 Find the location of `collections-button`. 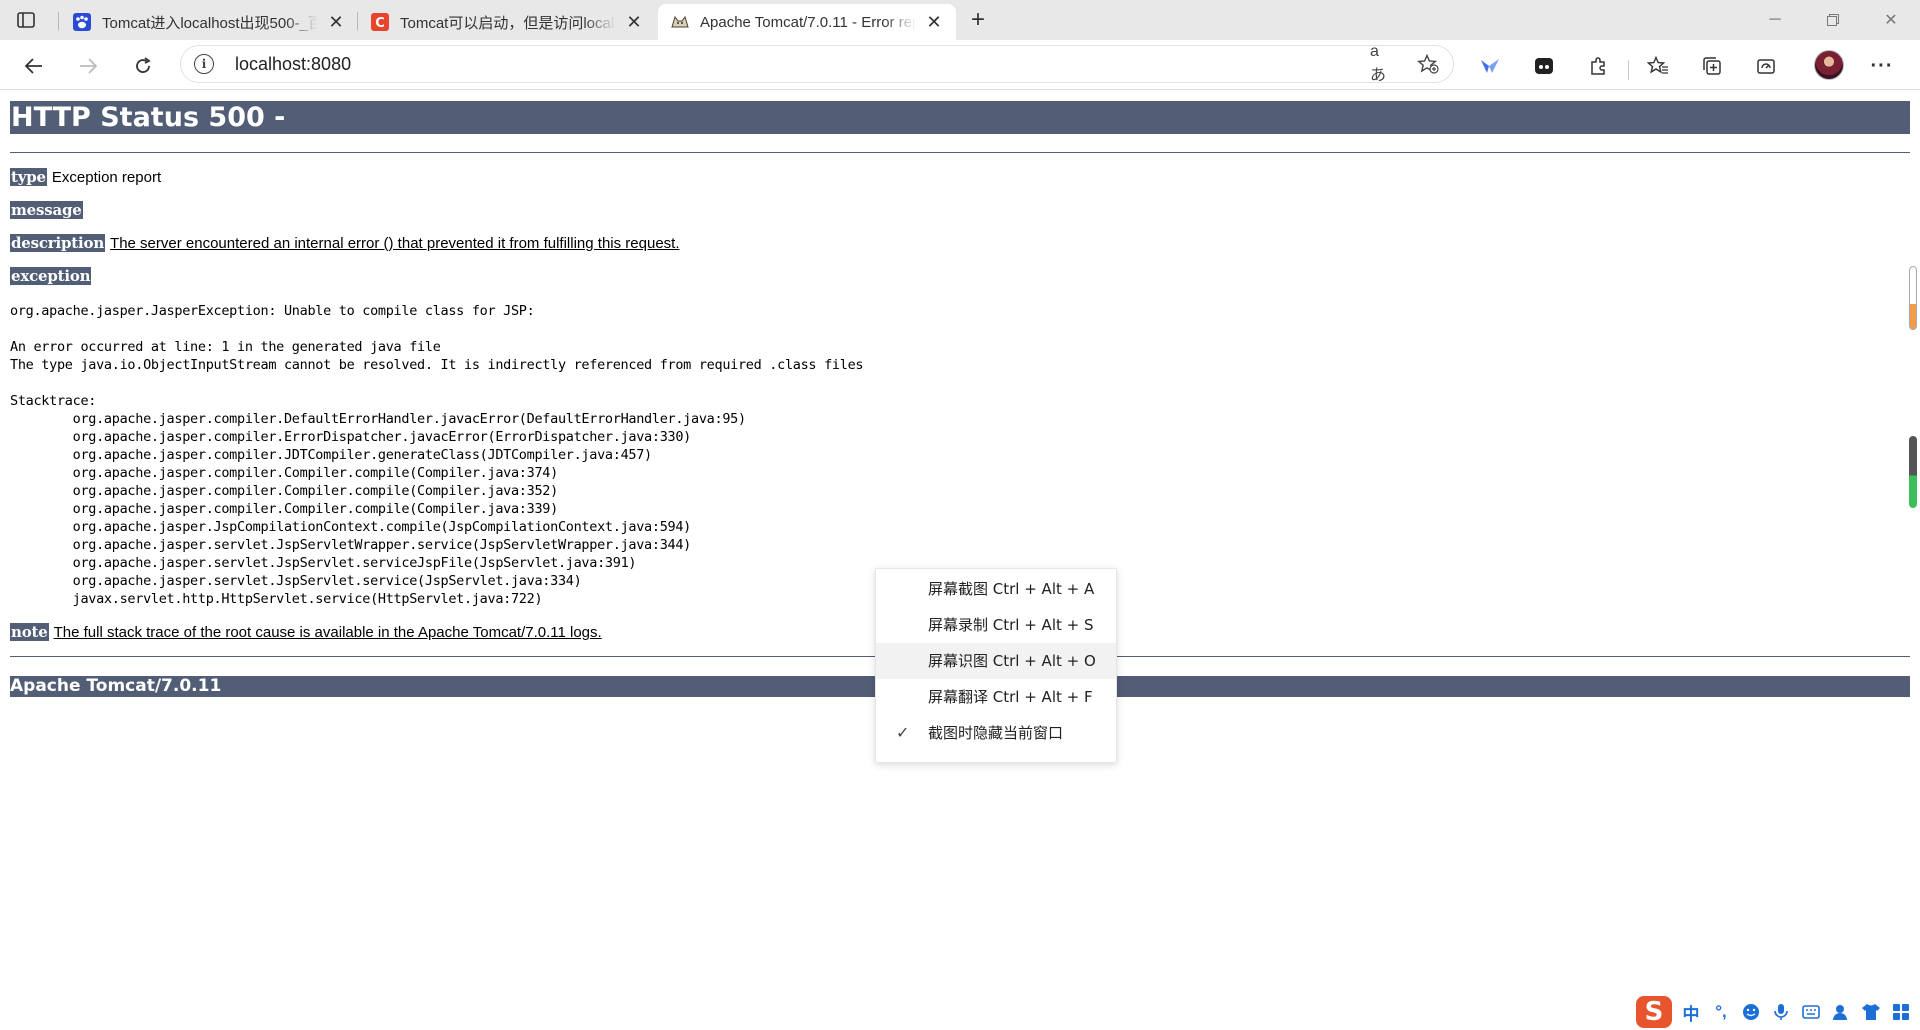

collections-button is located at coordinates (1712, 66).